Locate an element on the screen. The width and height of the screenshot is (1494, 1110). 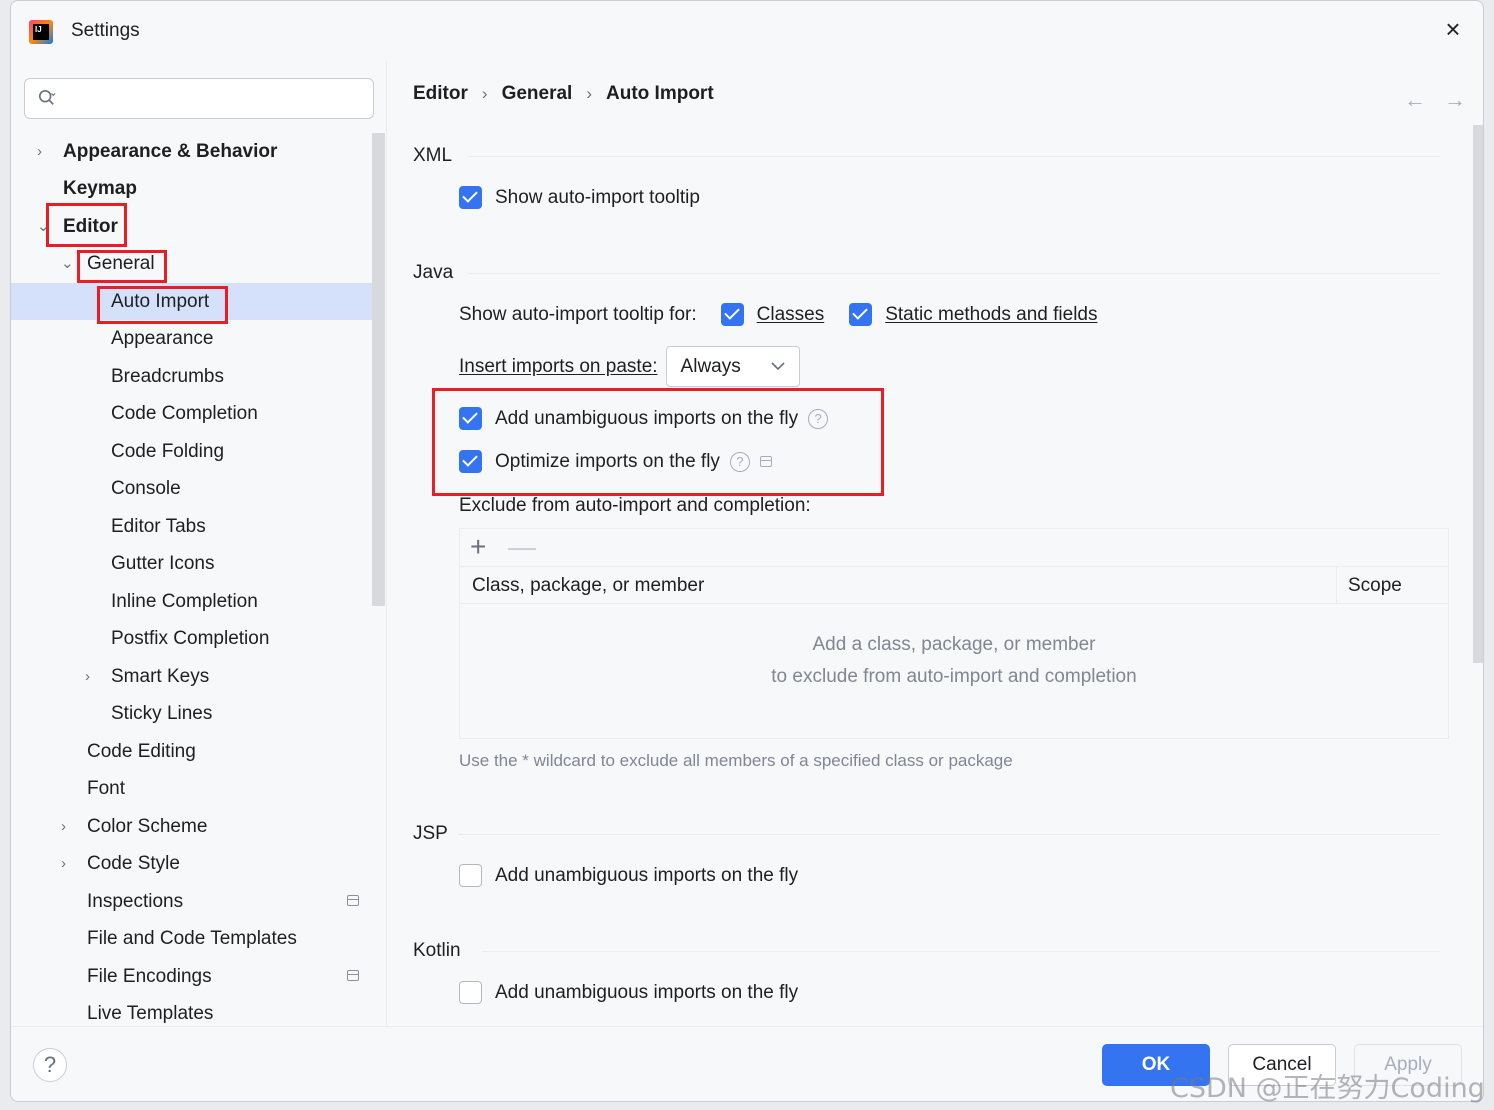
insert-imports-label: Insert imports on paste: is located at coordinates (558, 366).